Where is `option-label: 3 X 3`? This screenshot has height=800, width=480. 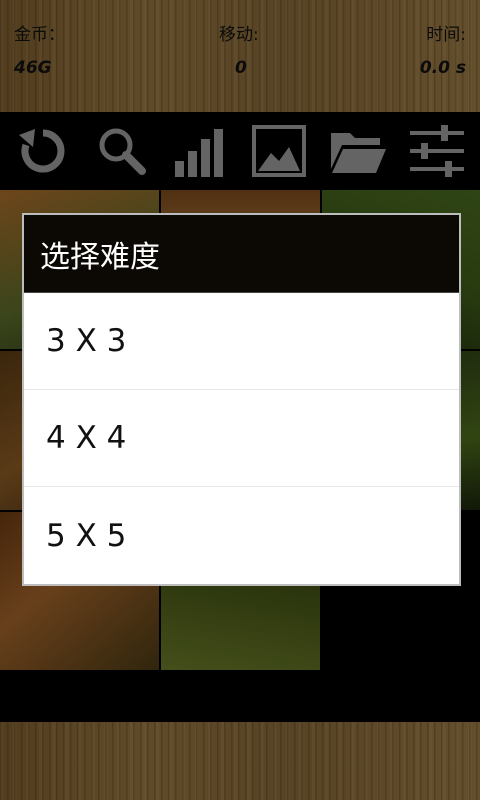
option-label: 3 X 3 is located at coordinates (86, 341).